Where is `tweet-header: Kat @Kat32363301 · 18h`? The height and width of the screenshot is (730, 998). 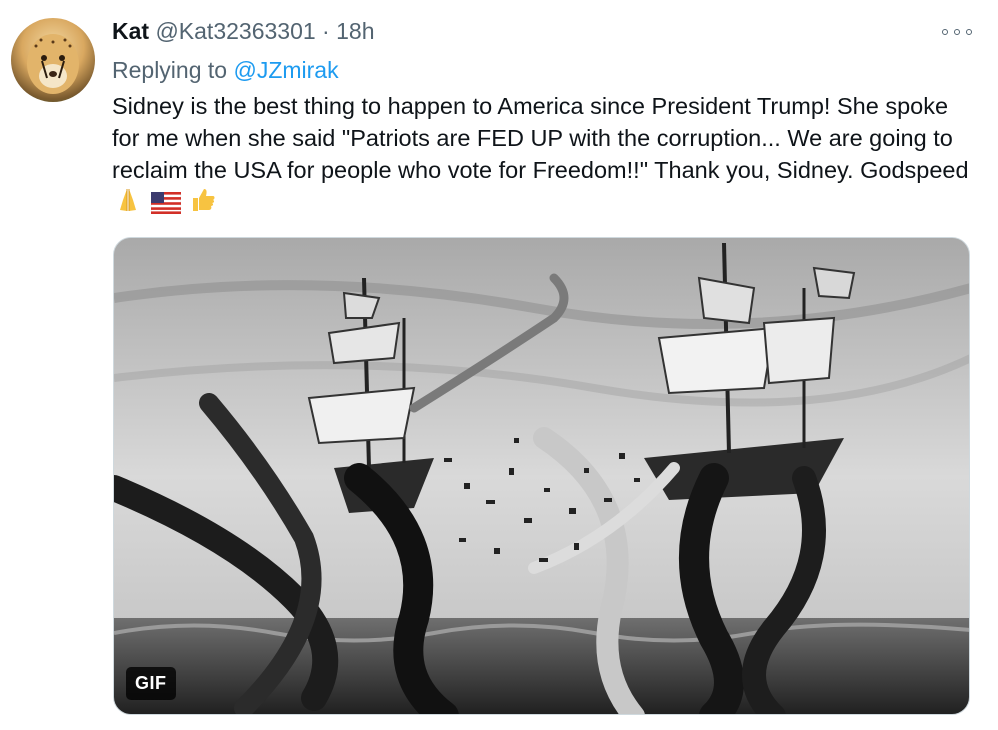
tweet-header: Kat @Kat32363301 · 18h is located at coordinates (243, 31).